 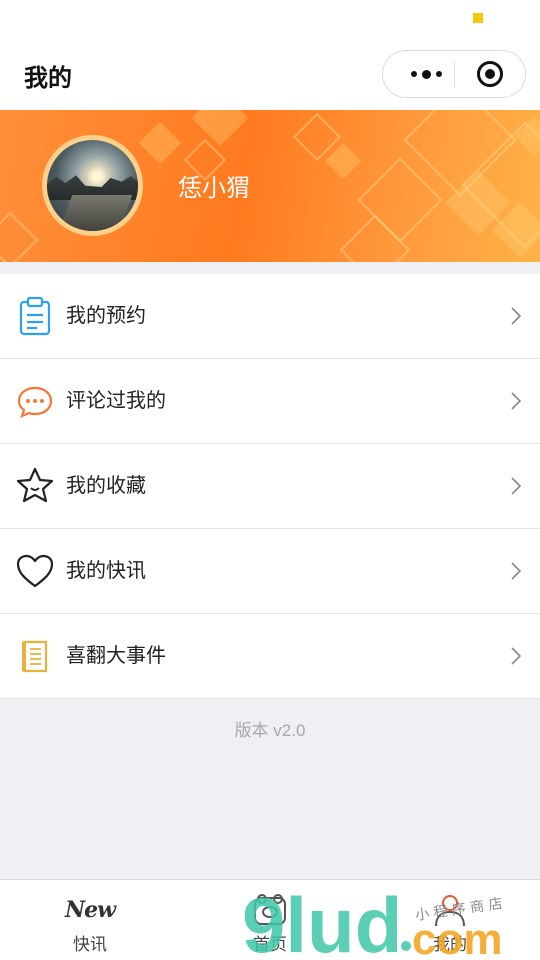 I want to click on menu-item-label: 我的预约, so click(x=106, y=316).